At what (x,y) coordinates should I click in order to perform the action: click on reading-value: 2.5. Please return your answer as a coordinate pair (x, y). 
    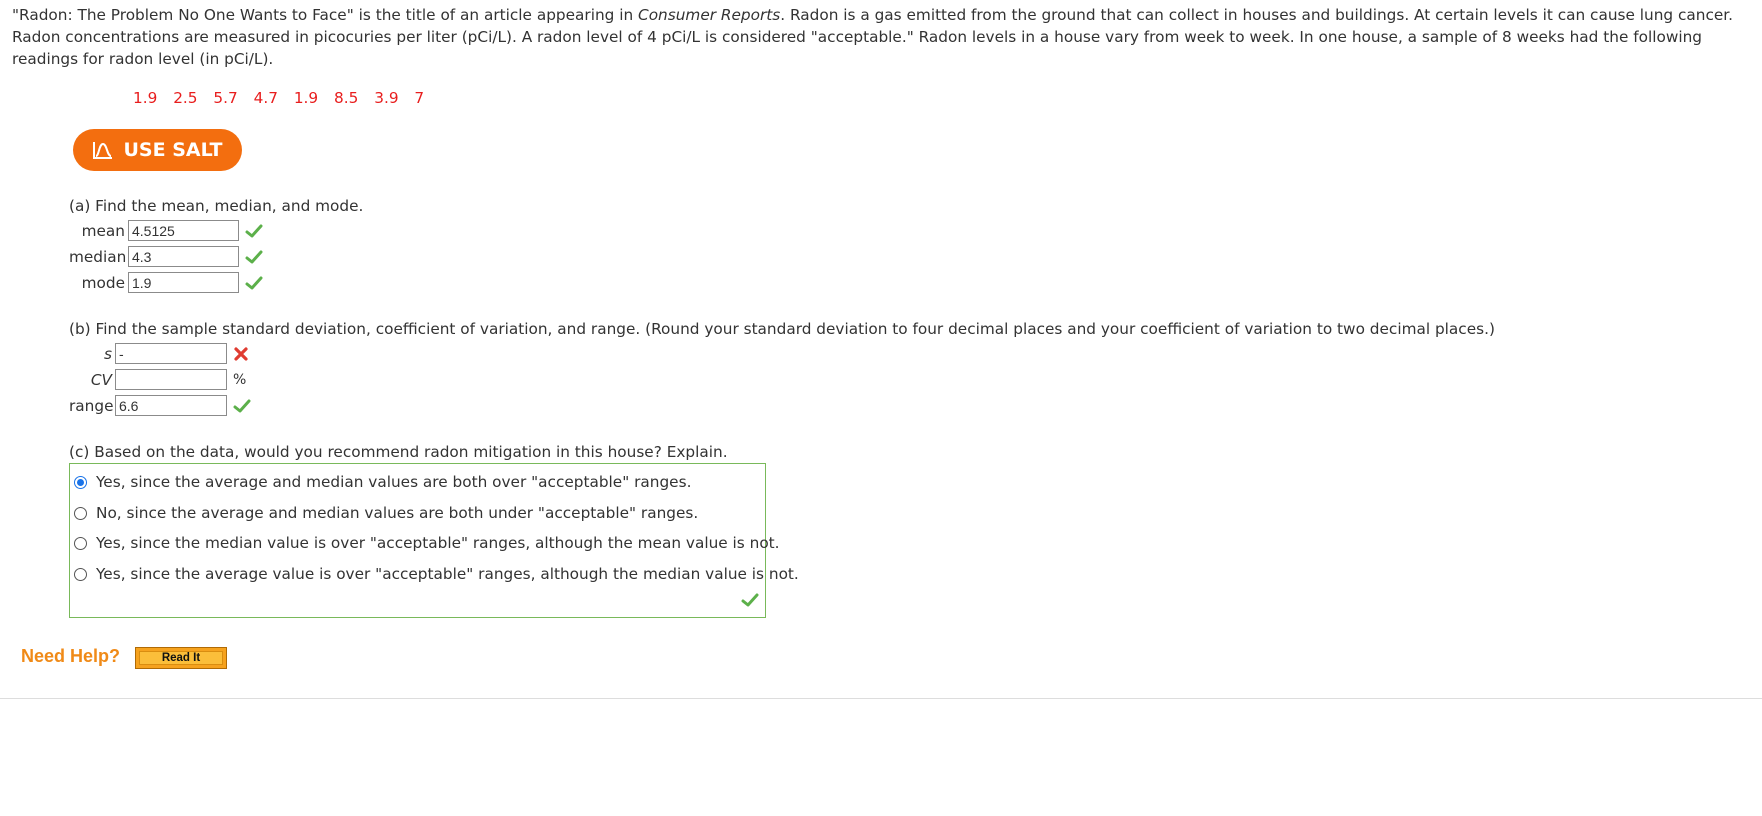
    Looking at the image, I should click on (185, 98).